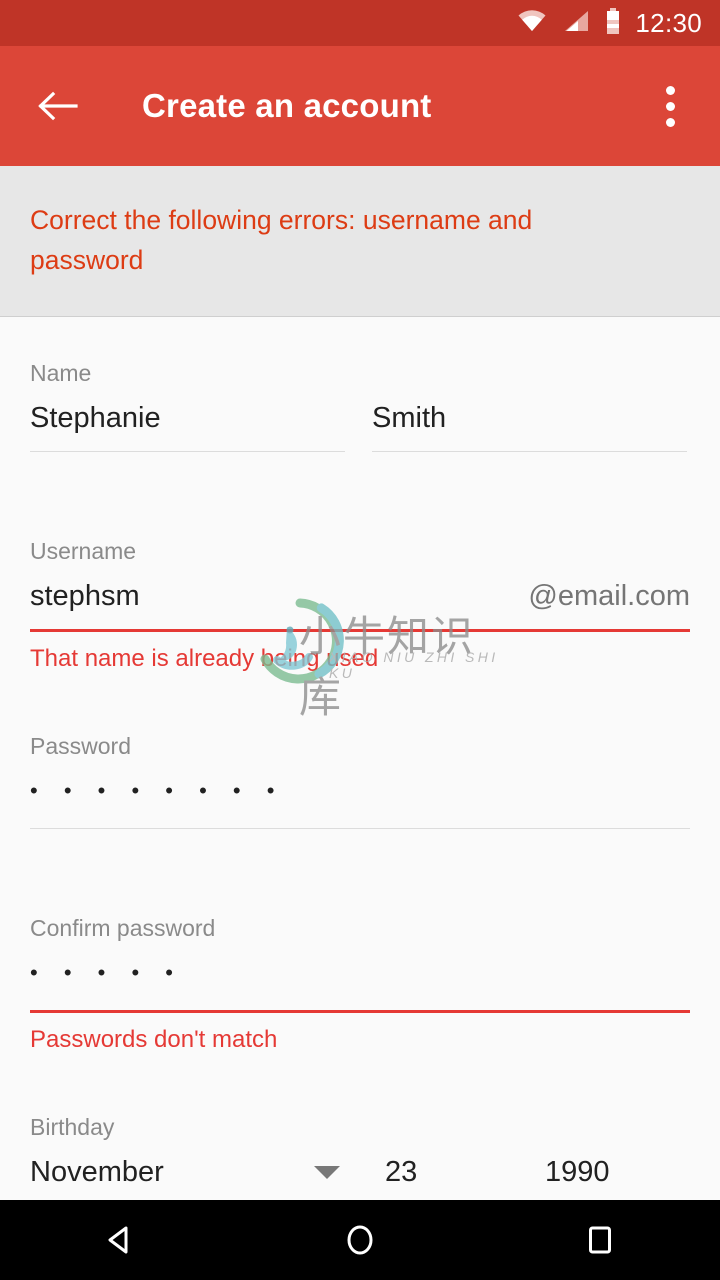  What do you see at coordinates (154, 1039) in the screenshot?
I see `confirm-password-error-message: Passwords don't match` at bounding box center [154, 1039].